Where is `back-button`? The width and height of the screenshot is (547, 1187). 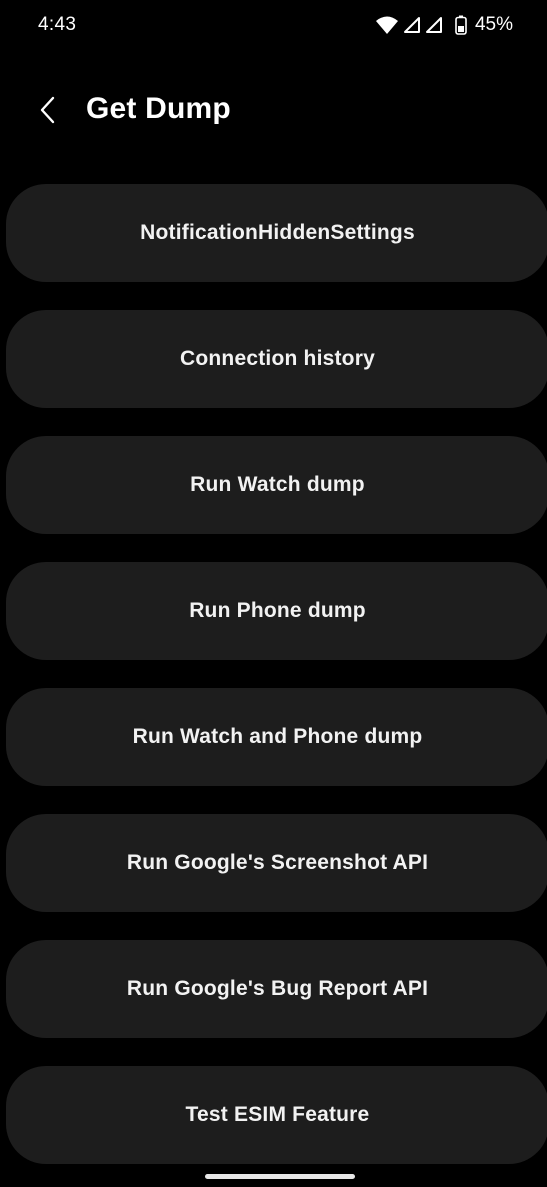
back-button is located at coordinates (48, 112).